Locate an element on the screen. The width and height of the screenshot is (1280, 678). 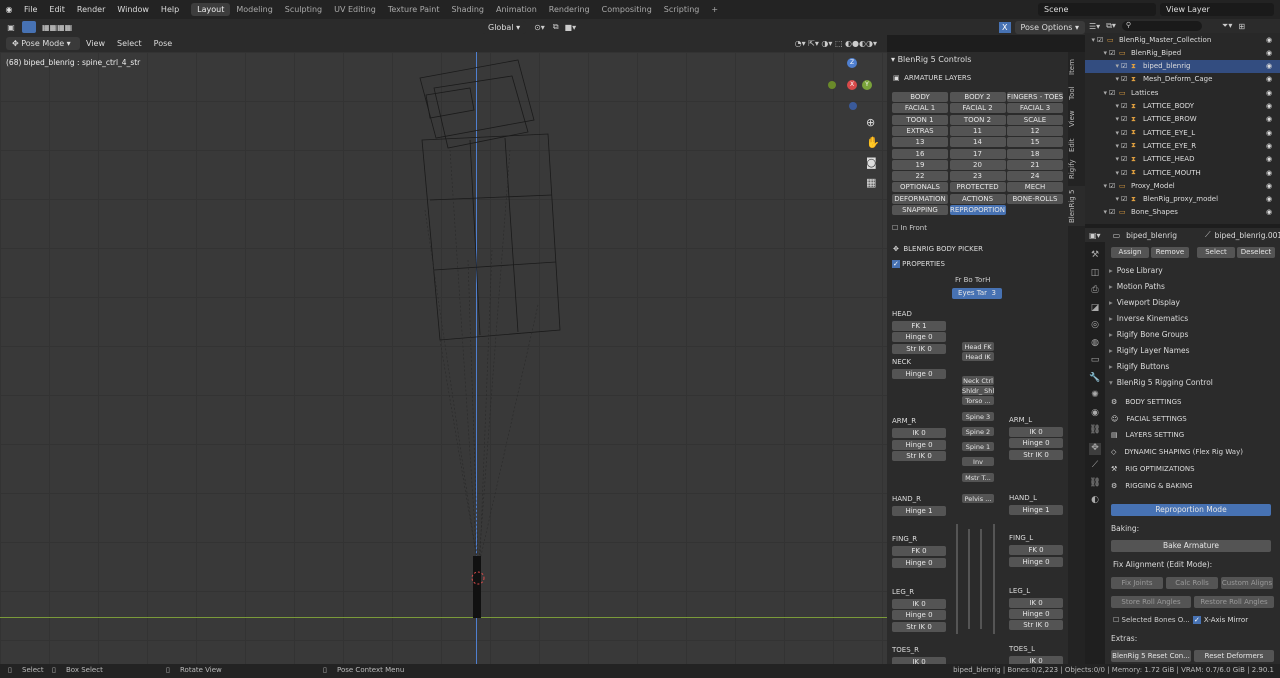
snap-icon: ⧉ is located at coordinates (556, 27).